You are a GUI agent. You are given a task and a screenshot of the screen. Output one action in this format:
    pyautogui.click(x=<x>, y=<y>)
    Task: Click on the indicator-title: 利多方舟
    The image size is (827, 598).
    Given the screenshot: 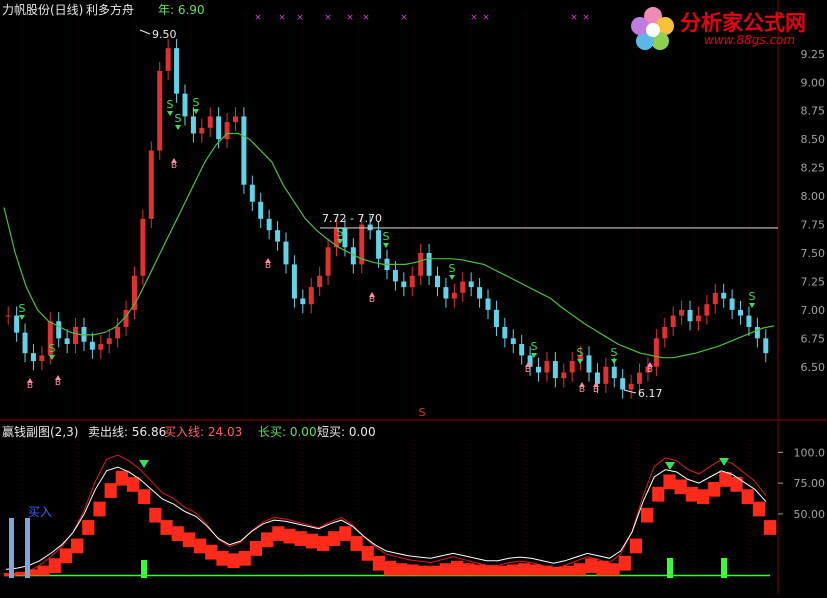 What is the action you would take?
    pyautogui.click(x=110, y=10)
    